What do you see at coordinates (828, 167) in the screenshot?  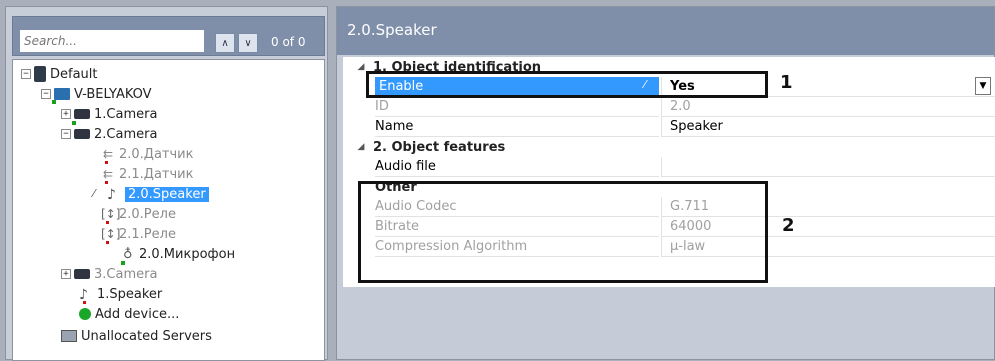 I see `property-value-audio-file` at bounding box center [828, 167].